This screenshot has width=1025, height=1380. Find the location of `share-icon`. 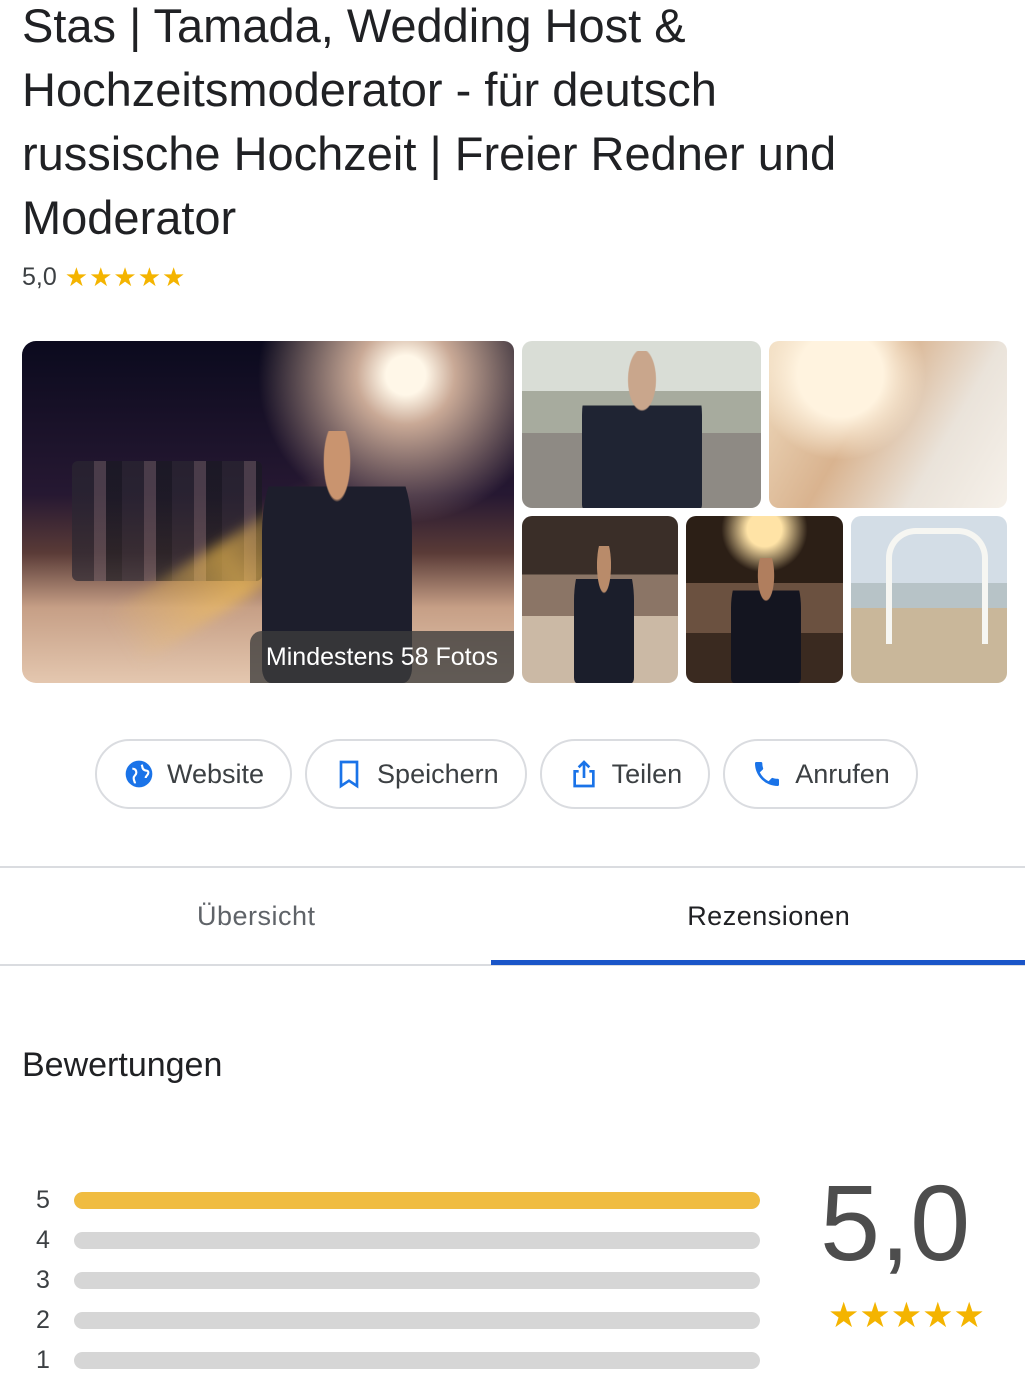

share-icon is located at coordinates (584, 774).